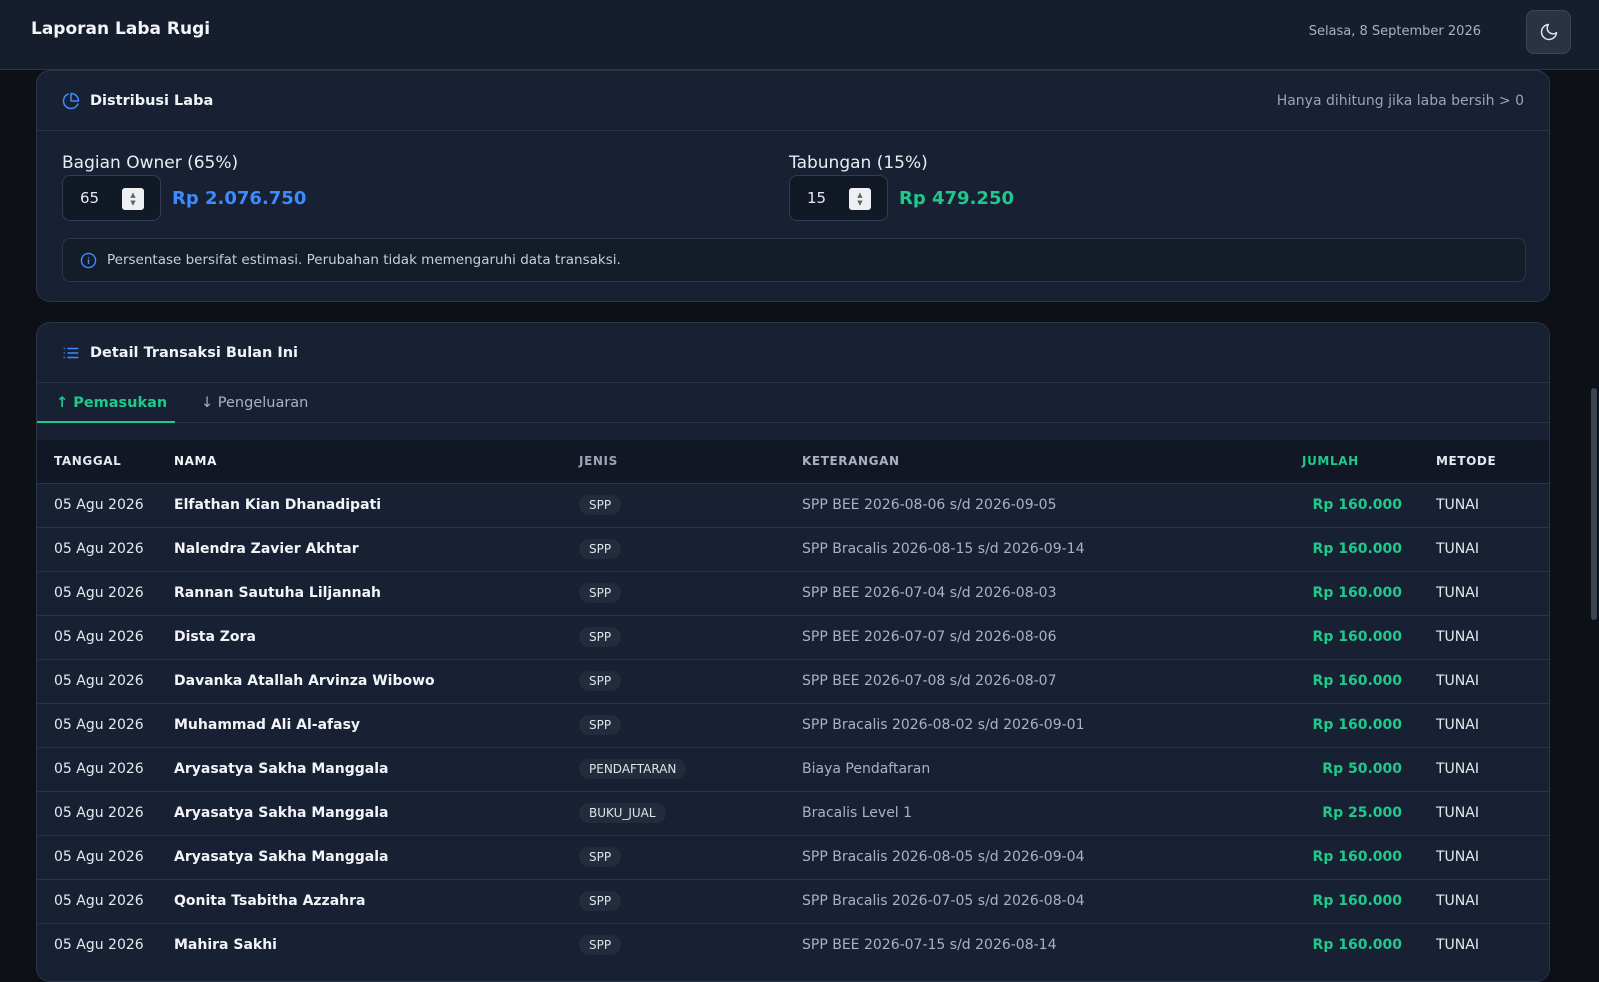 The image size is (1599, 982). I want to click on savings-share-group: Tabungan (15%) 15 ▲ ▼ Rp 479.250, so click(901, 187).